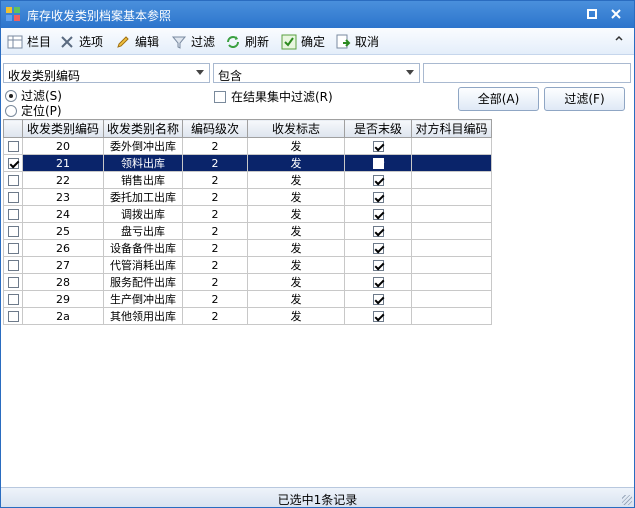  I want to click on table-row: 23 委托加工出库 2 发, so click(247, 197).